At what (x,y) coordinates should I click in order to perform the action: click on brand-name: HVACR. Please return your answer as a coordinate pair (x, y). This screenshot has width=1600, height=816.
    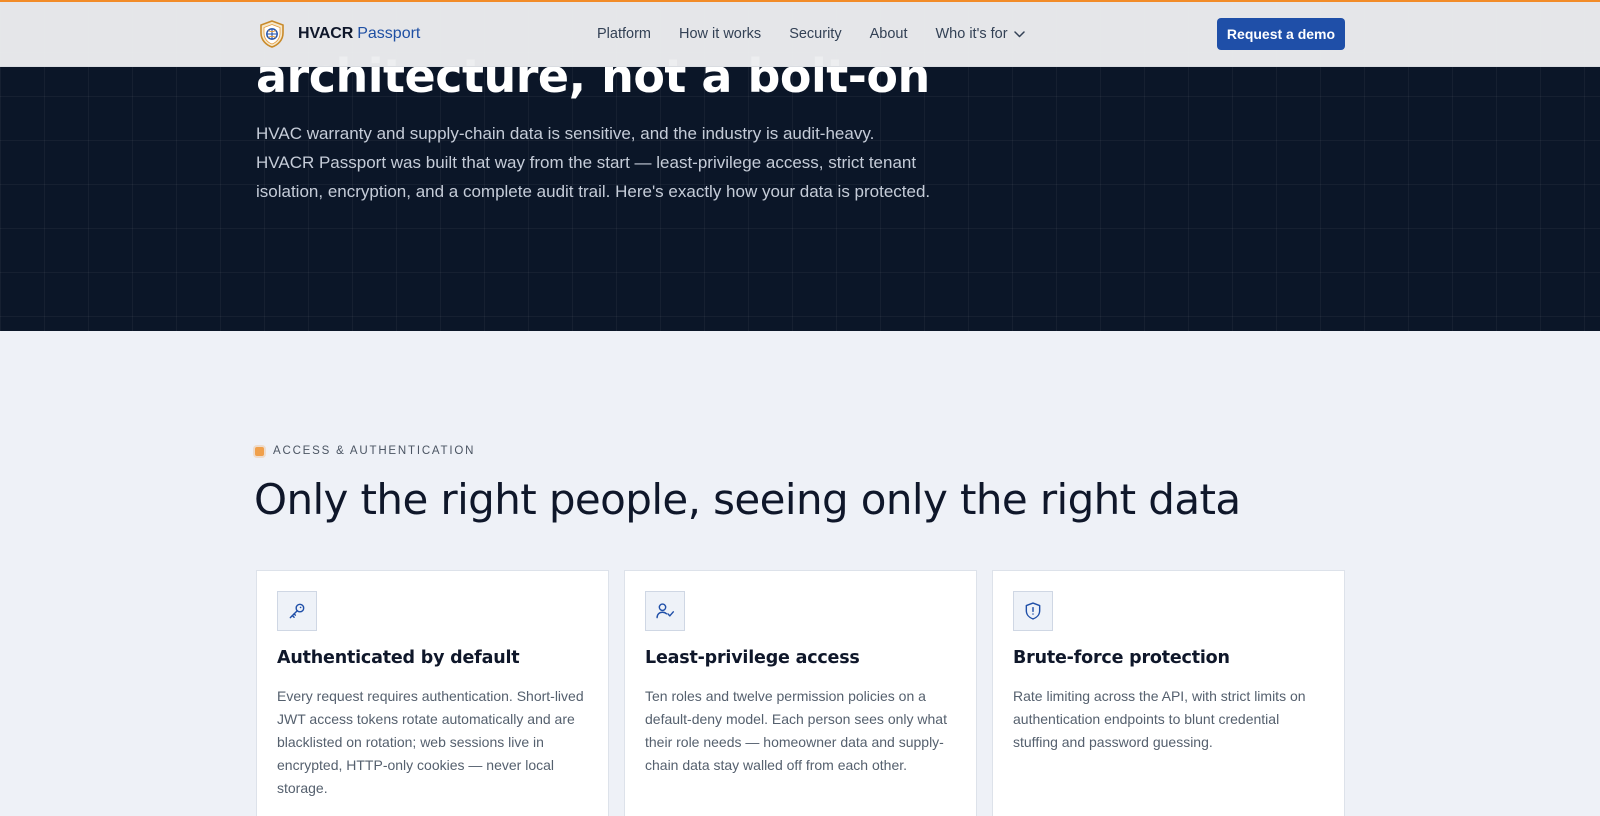
    Looking at the image, I should click on (326, 33).